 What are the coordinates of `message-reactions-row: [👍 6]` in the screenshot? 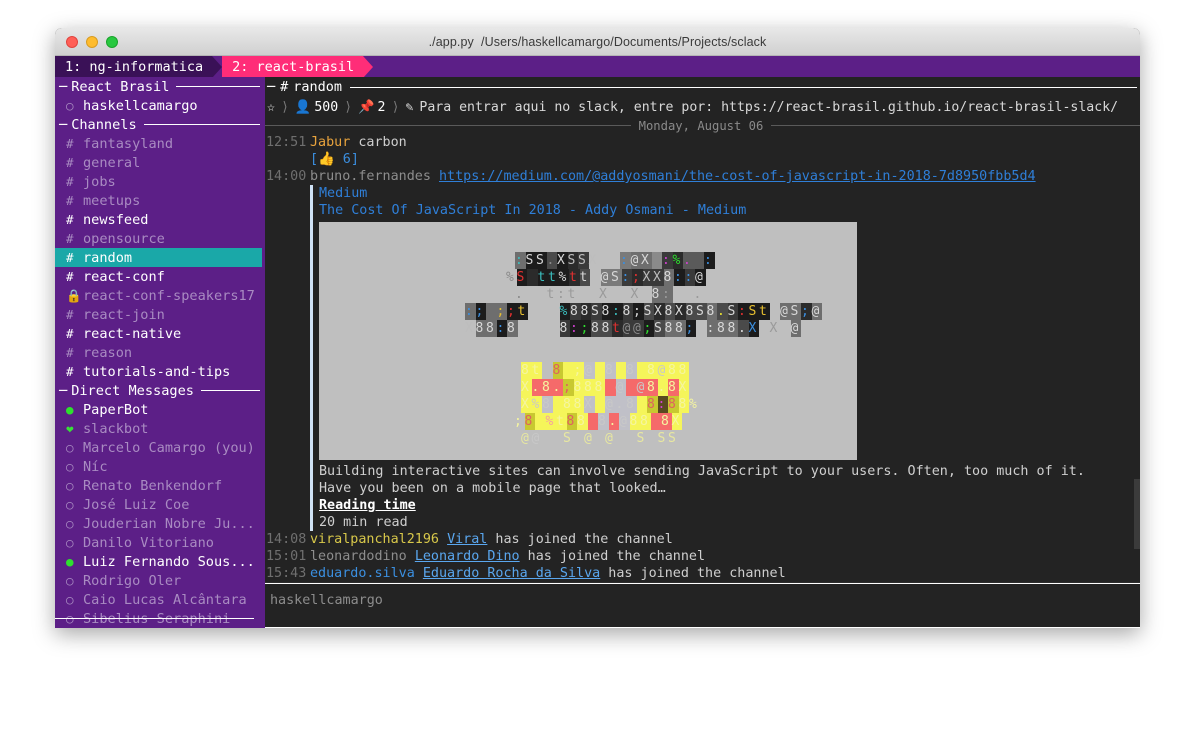 It's located at (701, 159).